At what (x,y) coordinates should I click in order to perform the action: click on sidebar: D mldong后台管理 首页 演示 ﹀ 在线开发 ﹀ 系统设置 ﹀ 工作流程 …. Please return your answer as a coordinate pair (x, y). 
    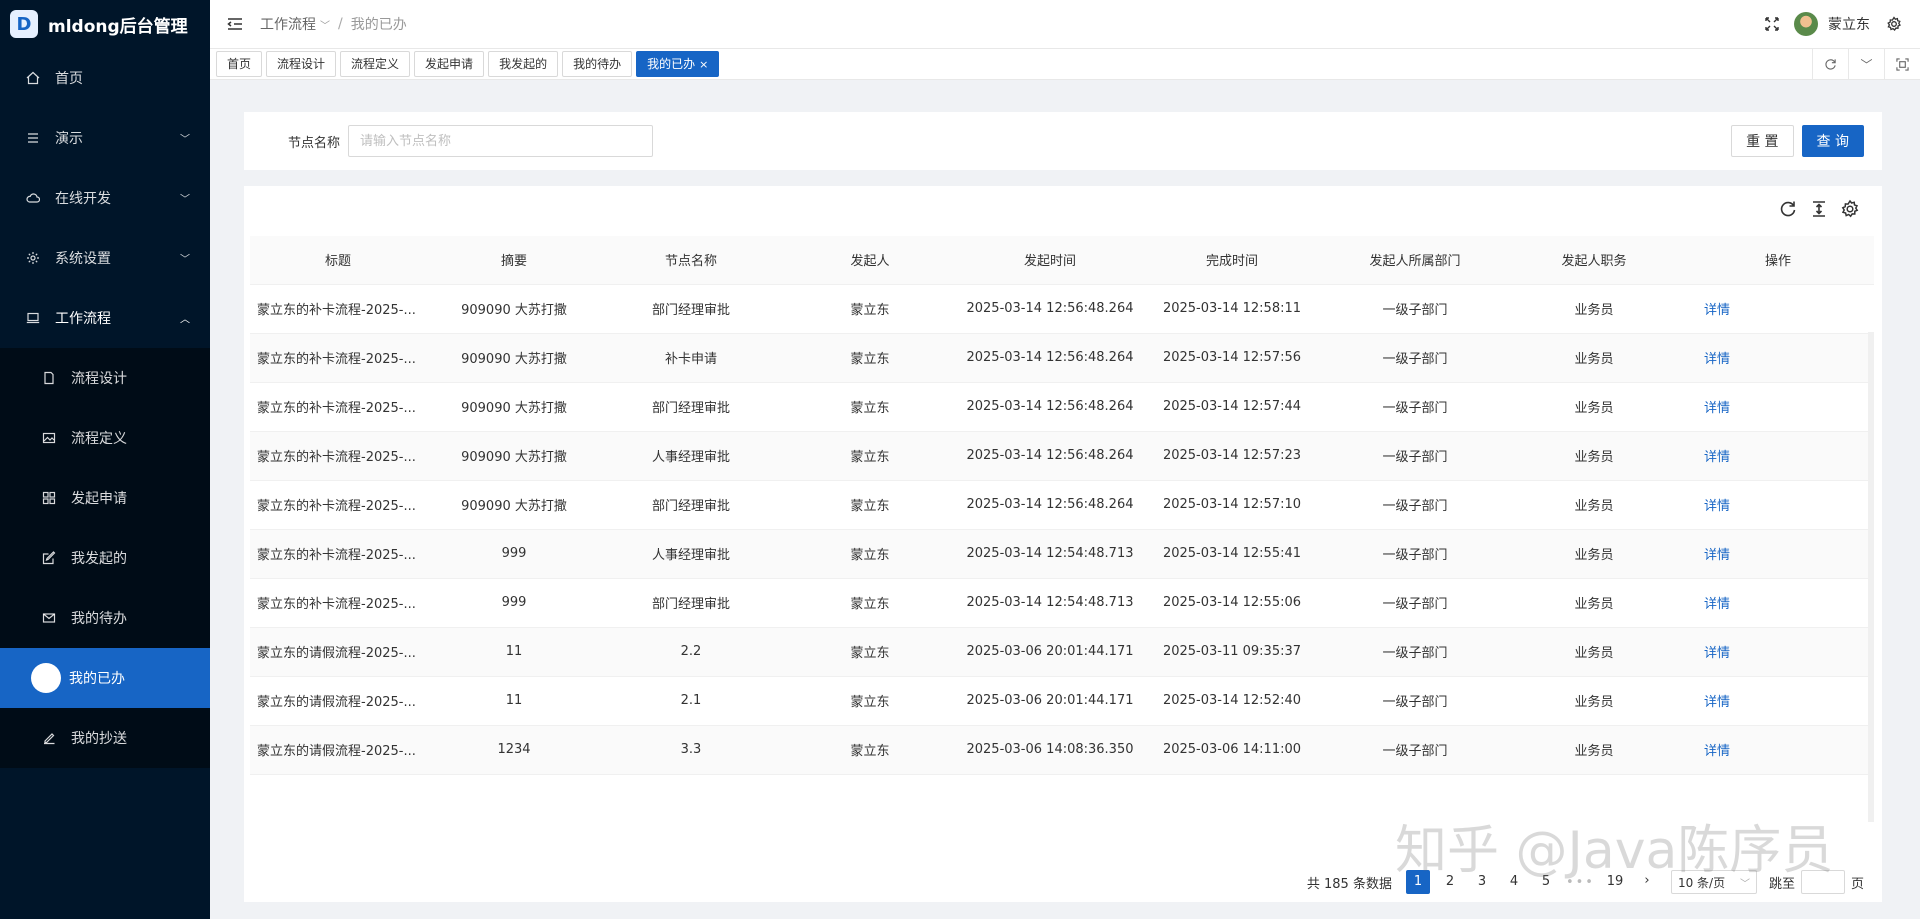
    Looking at the image, I should click on (105, 459).